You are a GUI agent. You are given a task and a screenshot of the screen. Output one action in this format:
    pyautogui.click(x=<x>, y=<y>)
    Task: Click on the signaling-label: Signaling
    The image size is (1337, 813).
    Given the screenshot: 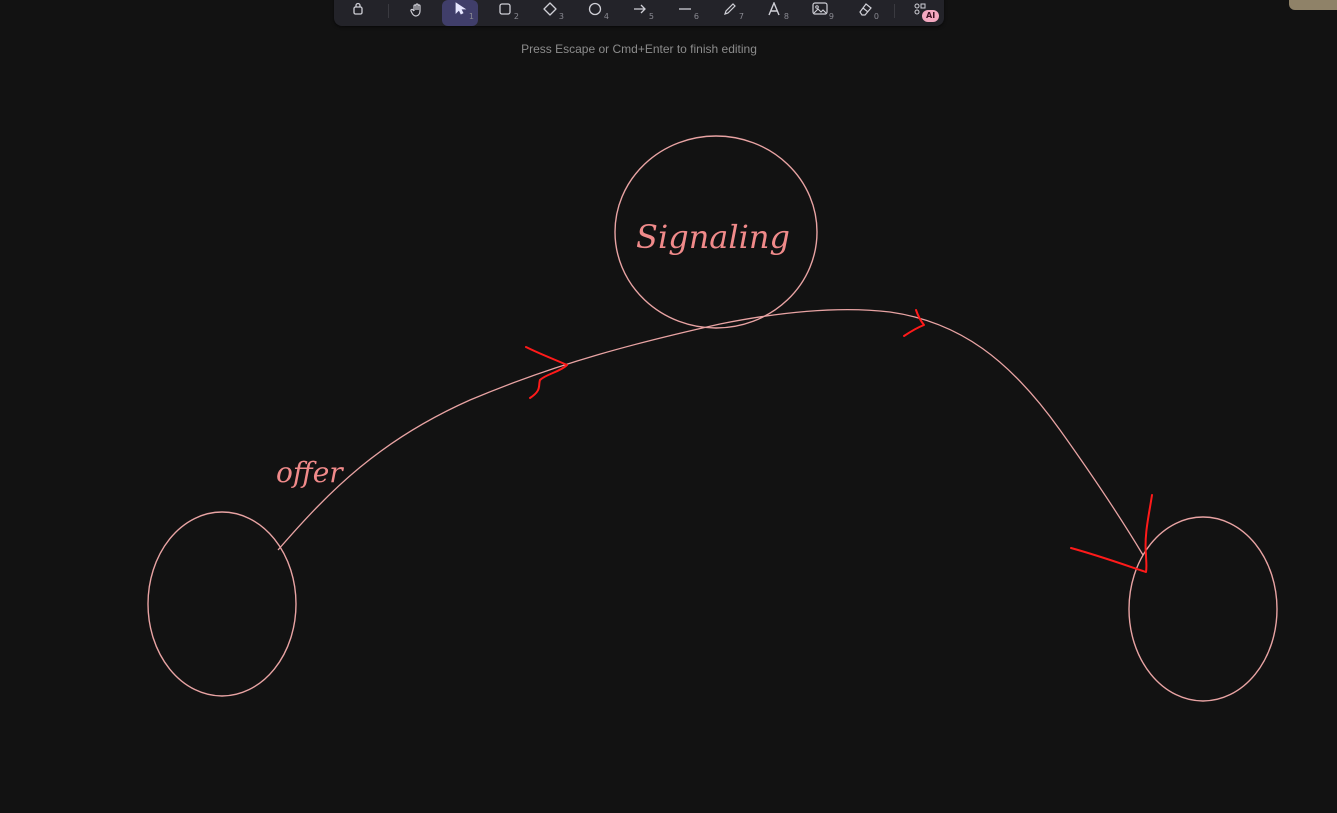 What is the action you would take?
    pyautogui.click(x=713, y=237)
    